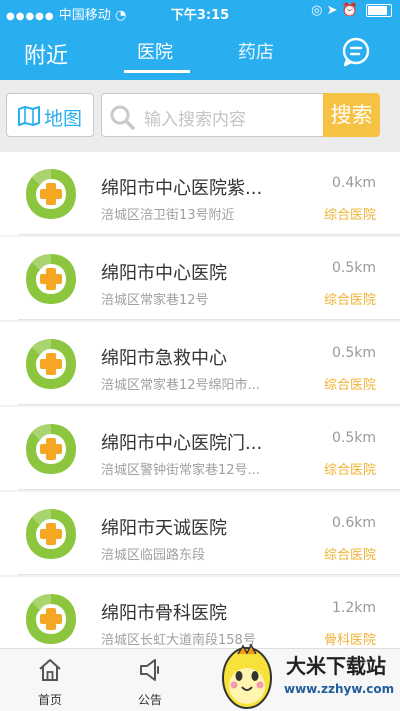 This screenshot has width=400, height=711. I want to click on map-button: 地图, so click(50, 115).